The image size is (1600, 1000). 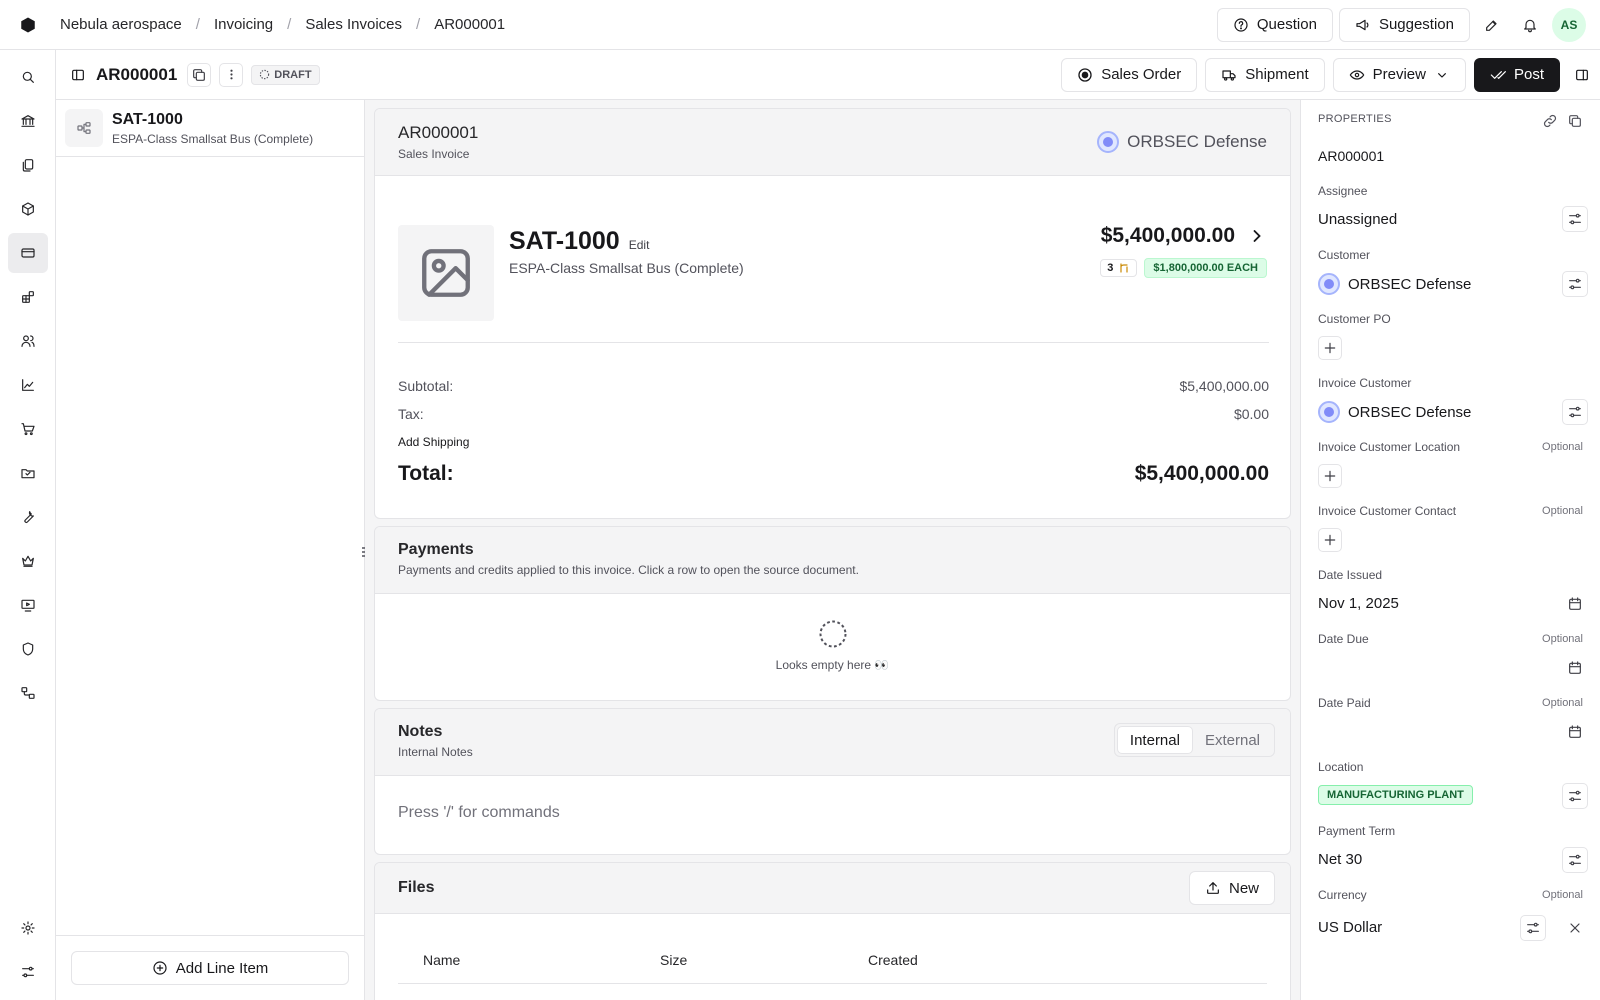 What do you see at coordinates (441, 960) in the screenshot?
I see `column-name: Name` at bounding box center [441, 960].